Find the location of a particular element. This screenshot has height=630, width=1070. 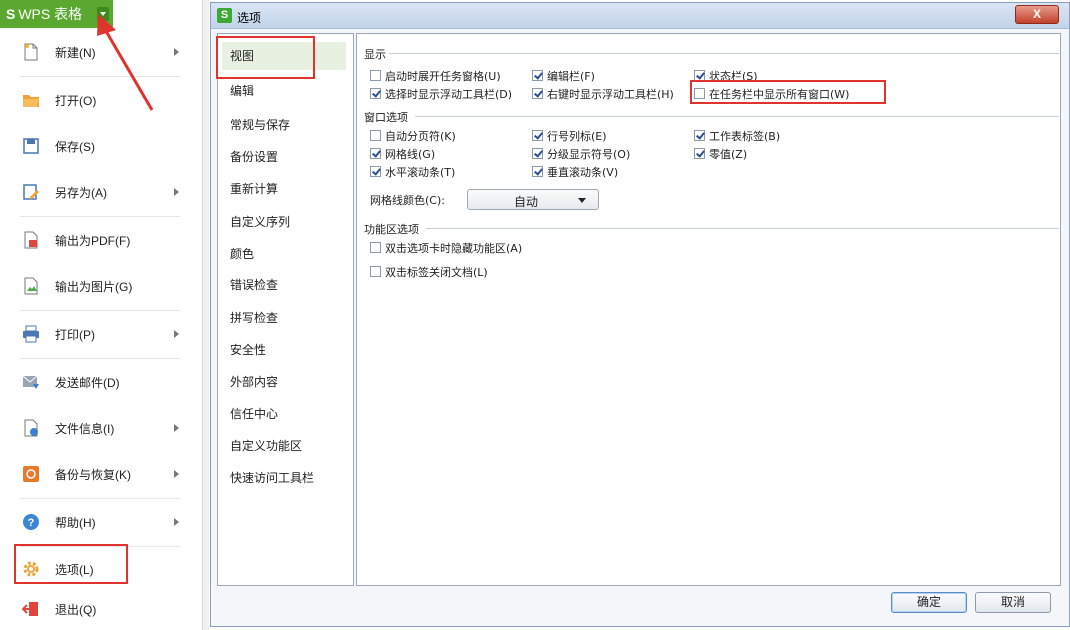

arrow-head is located at coordinates (106, 25).